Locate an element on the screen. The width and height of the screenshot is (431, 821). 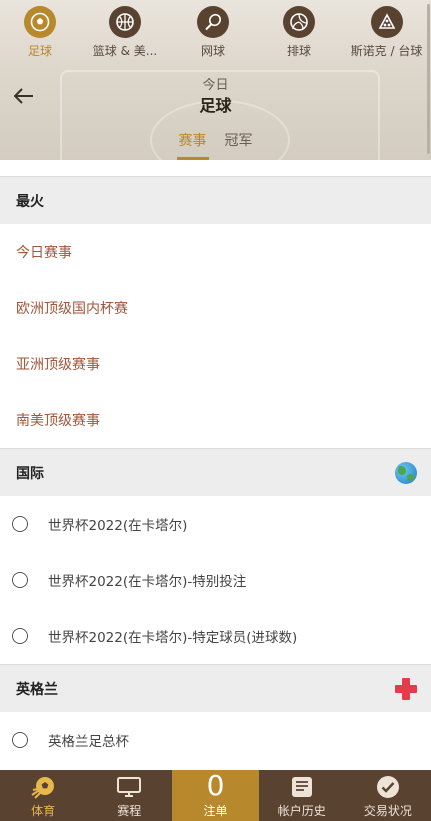
sport-tab-label: 网球 is located at coordinates (212, 51).